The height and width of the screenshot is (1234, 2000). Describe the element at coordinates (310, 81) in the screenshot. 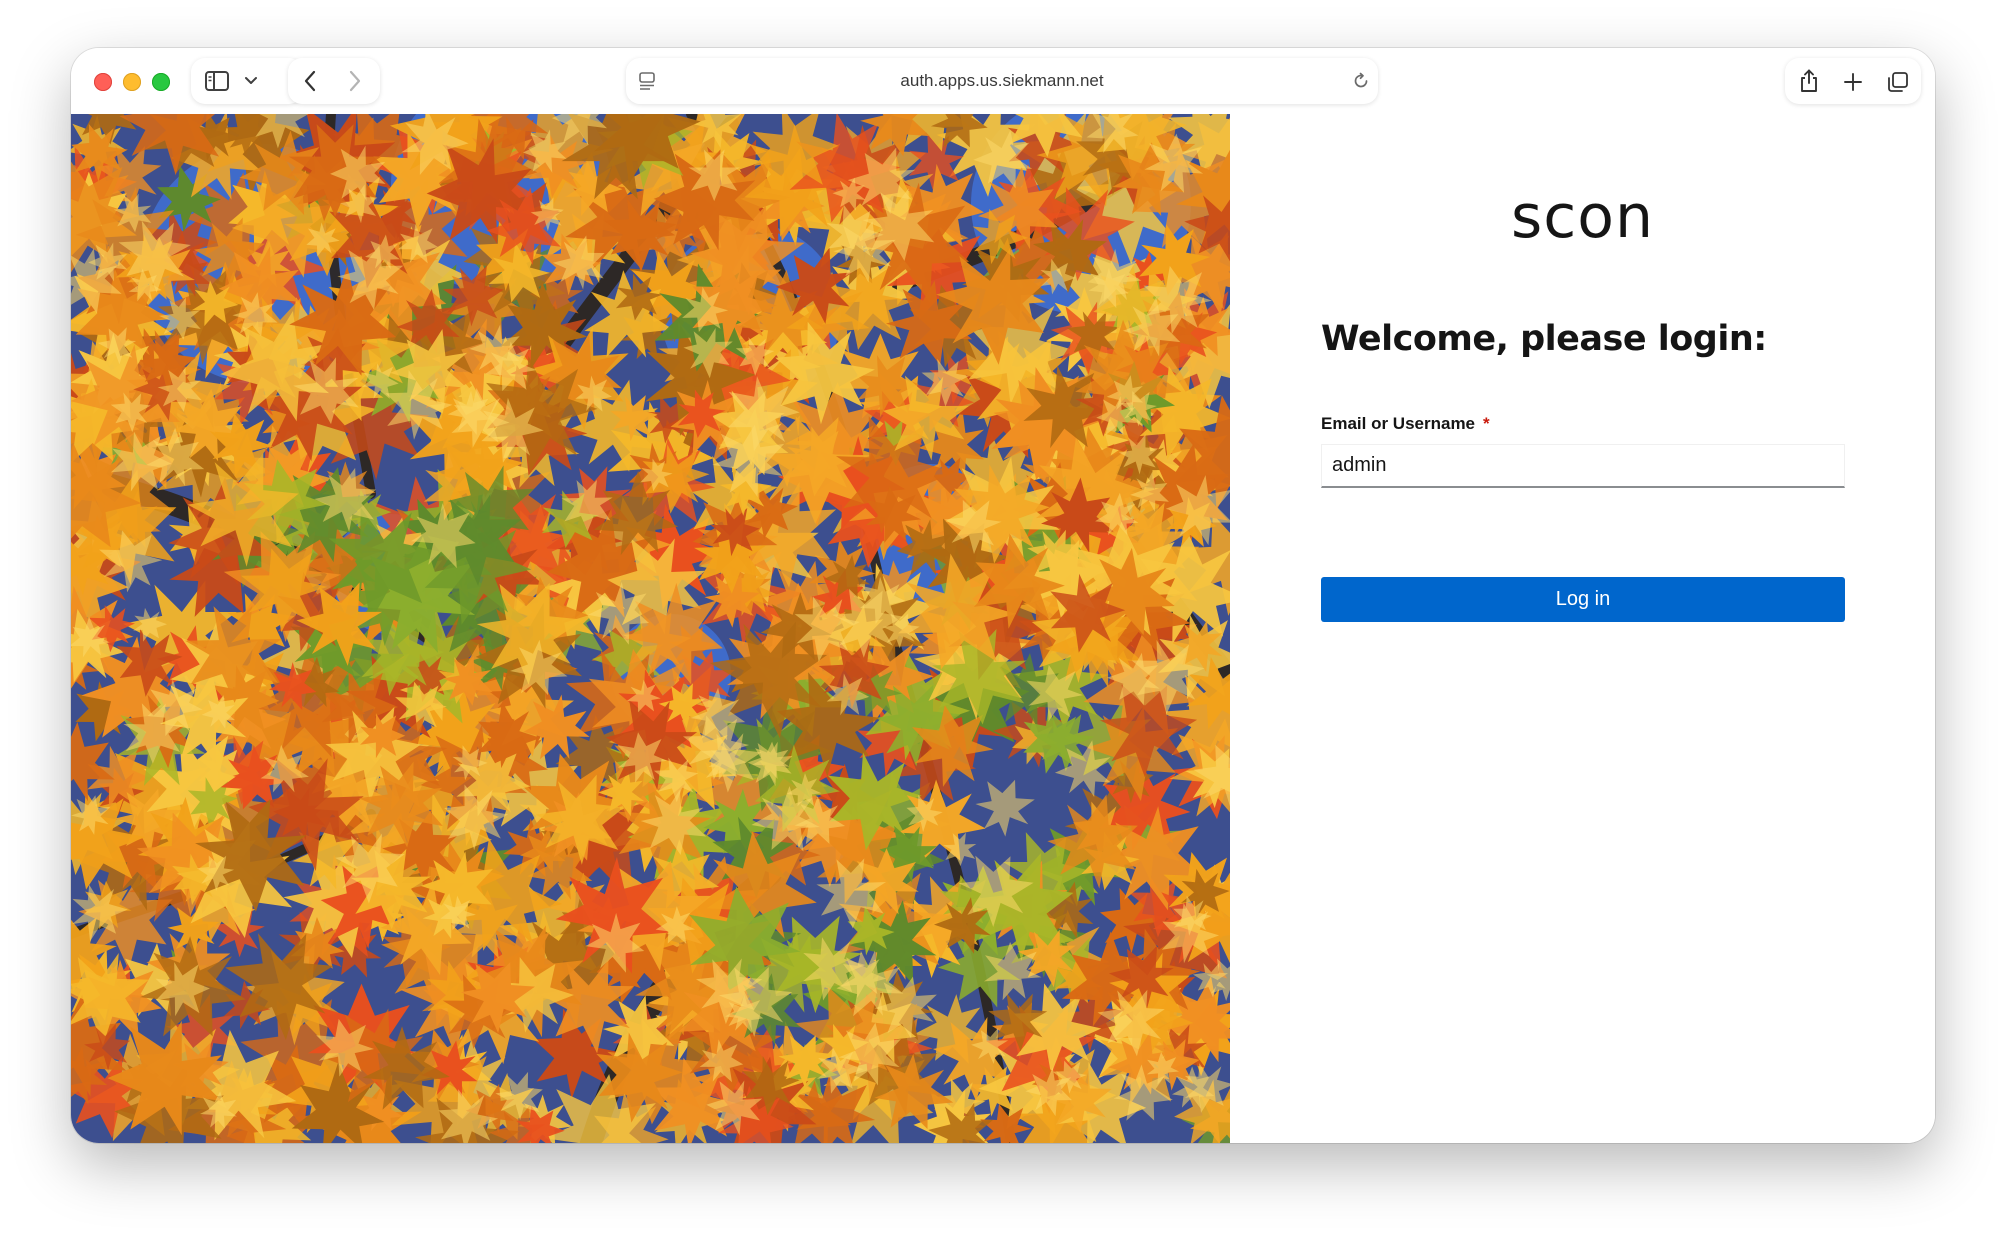

I see `back-icon` at that location.